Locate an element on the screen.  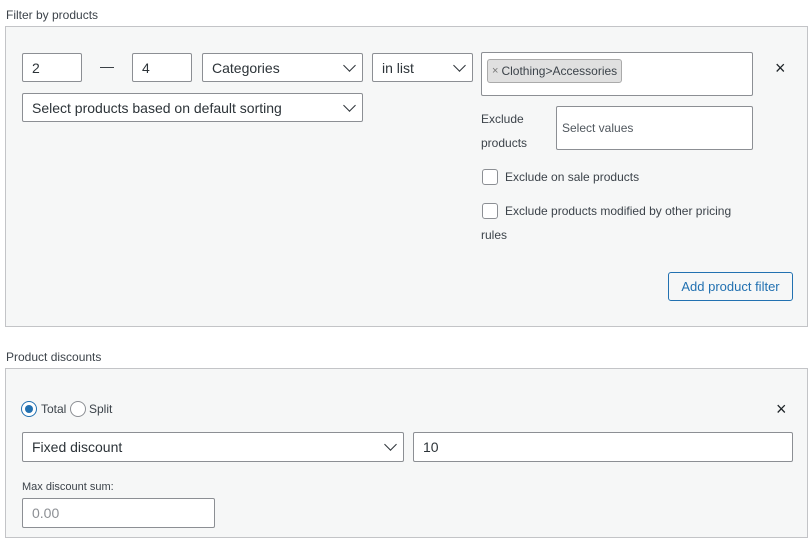
filter-method-value: in list is located at coordinates (398, 67).